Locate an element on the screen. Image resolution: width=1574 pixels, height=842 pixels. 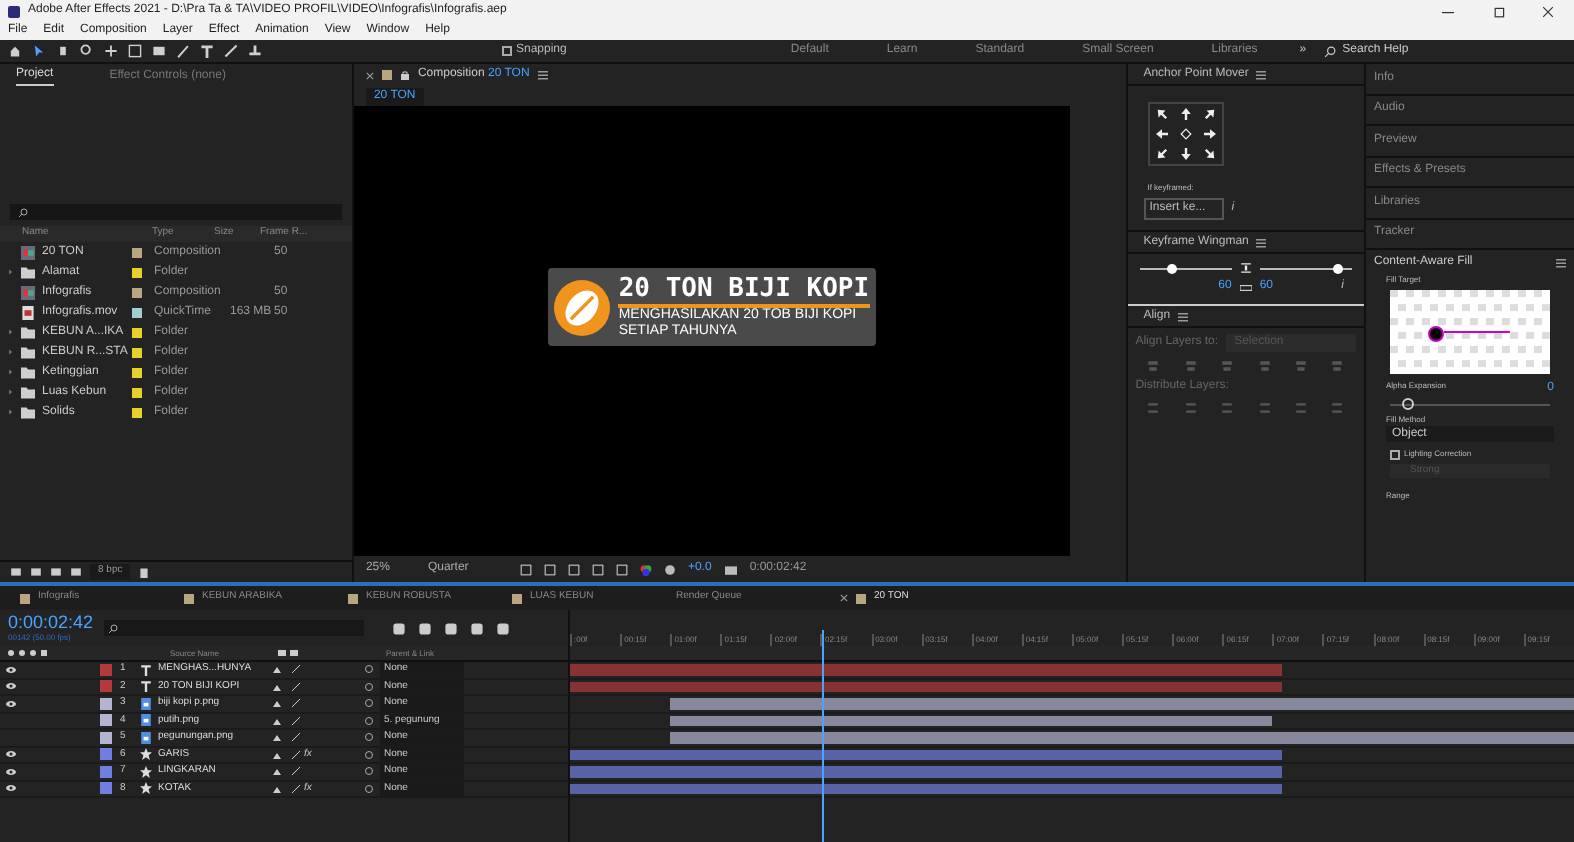
card-title: 20 TON BIJI KOPI is located at coordinates (744, 291).